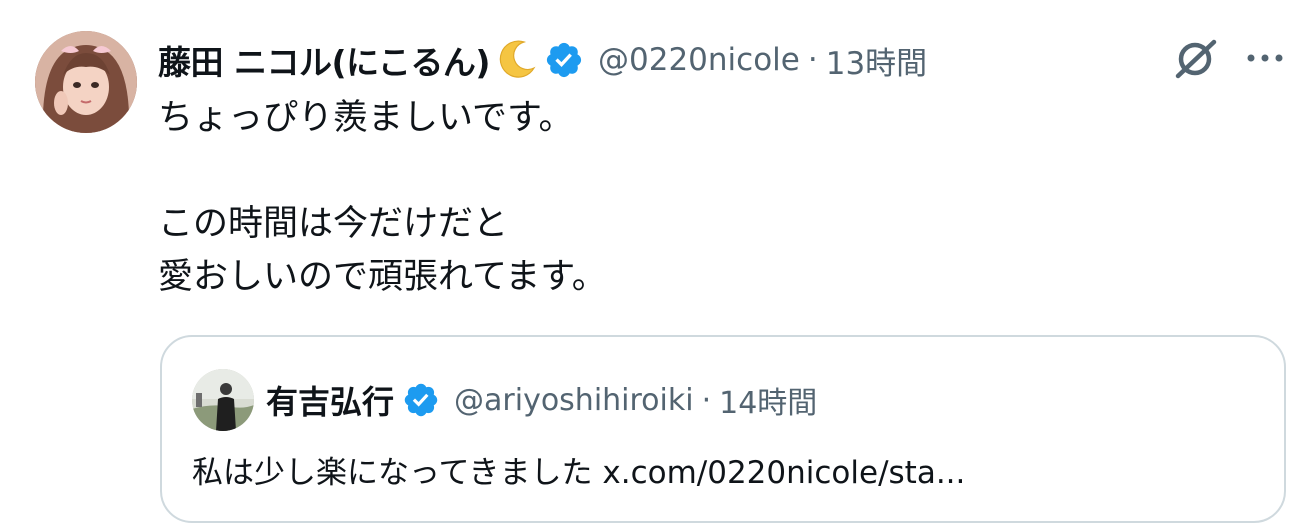 The width and height of the screenshot is (1299, 532). I want to click on author-handle: @0220nicole, so click(699, 60).